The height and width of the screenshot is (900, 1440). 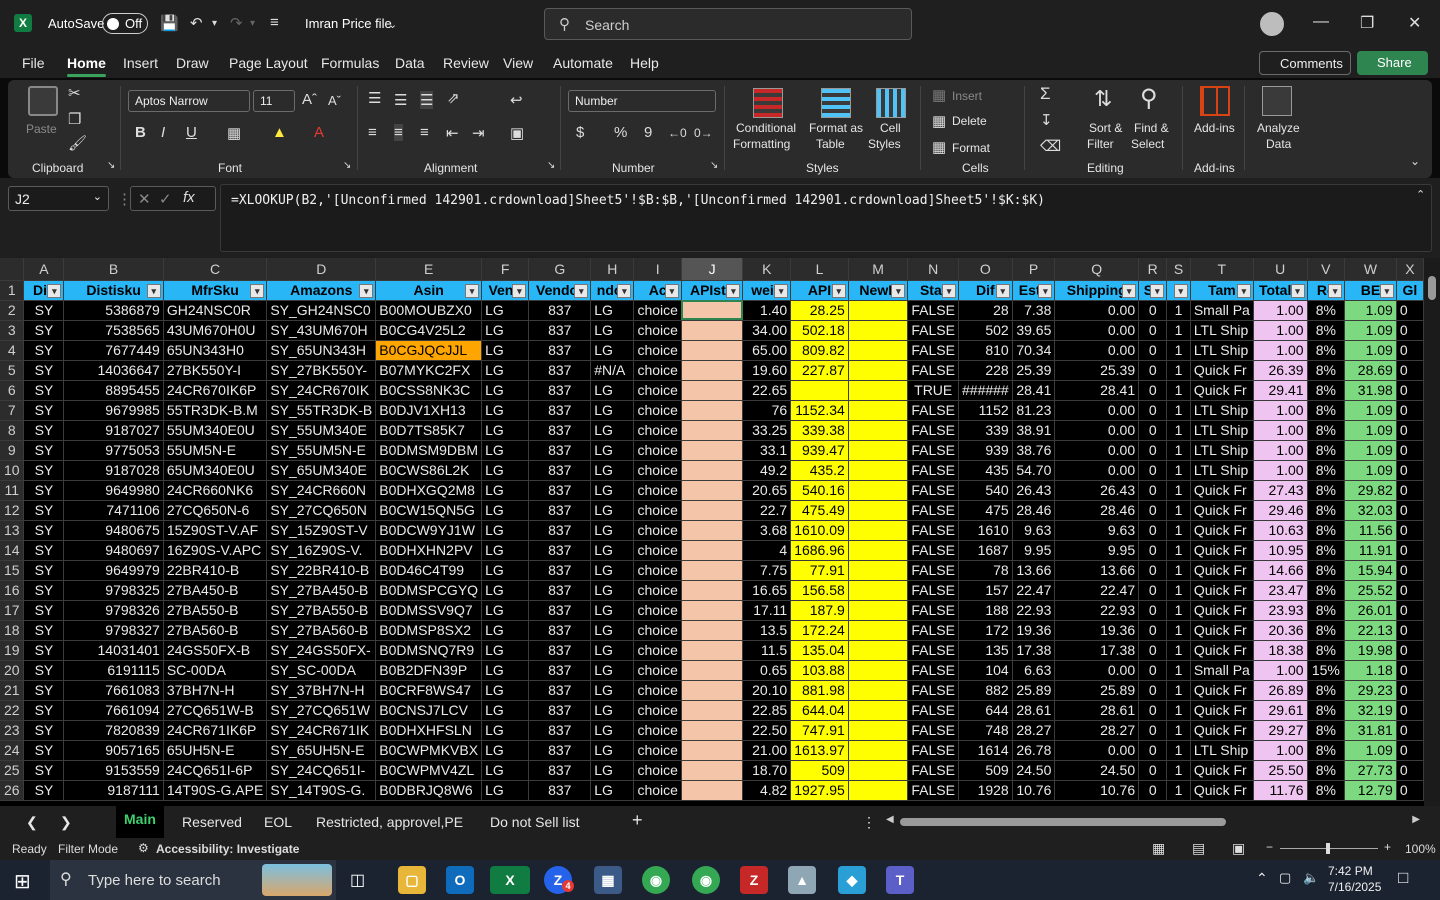 What do you see at coordinates (657, 770) in the screenshot?
I see `cell-i25: choice` at bounding box center [657, 770].